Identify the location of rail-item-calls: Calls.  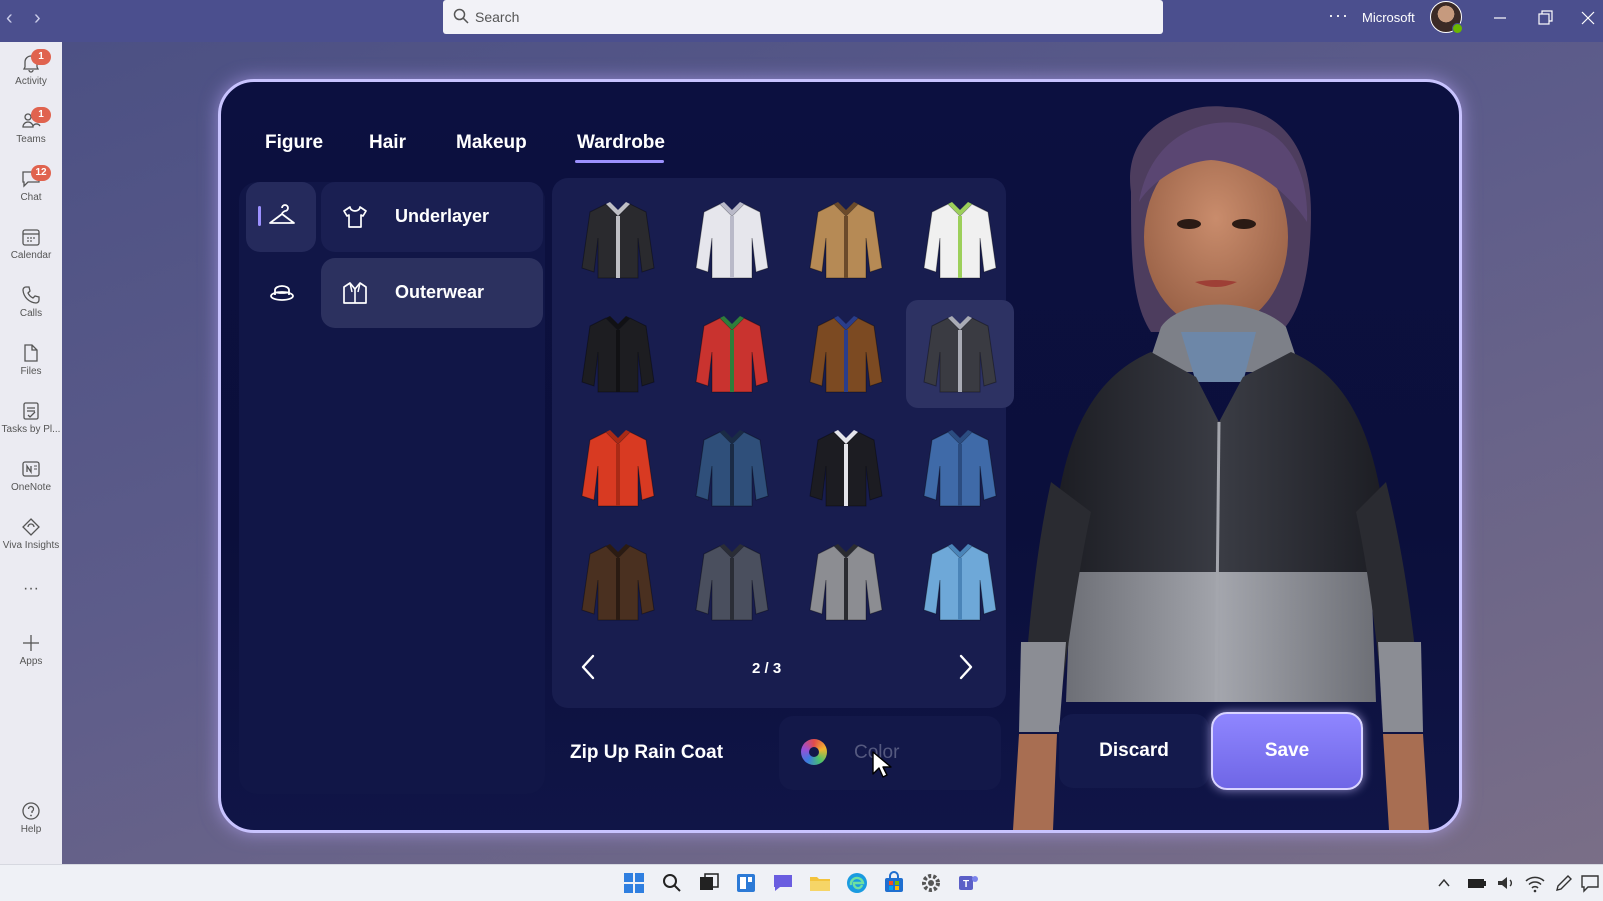
(31, 306).